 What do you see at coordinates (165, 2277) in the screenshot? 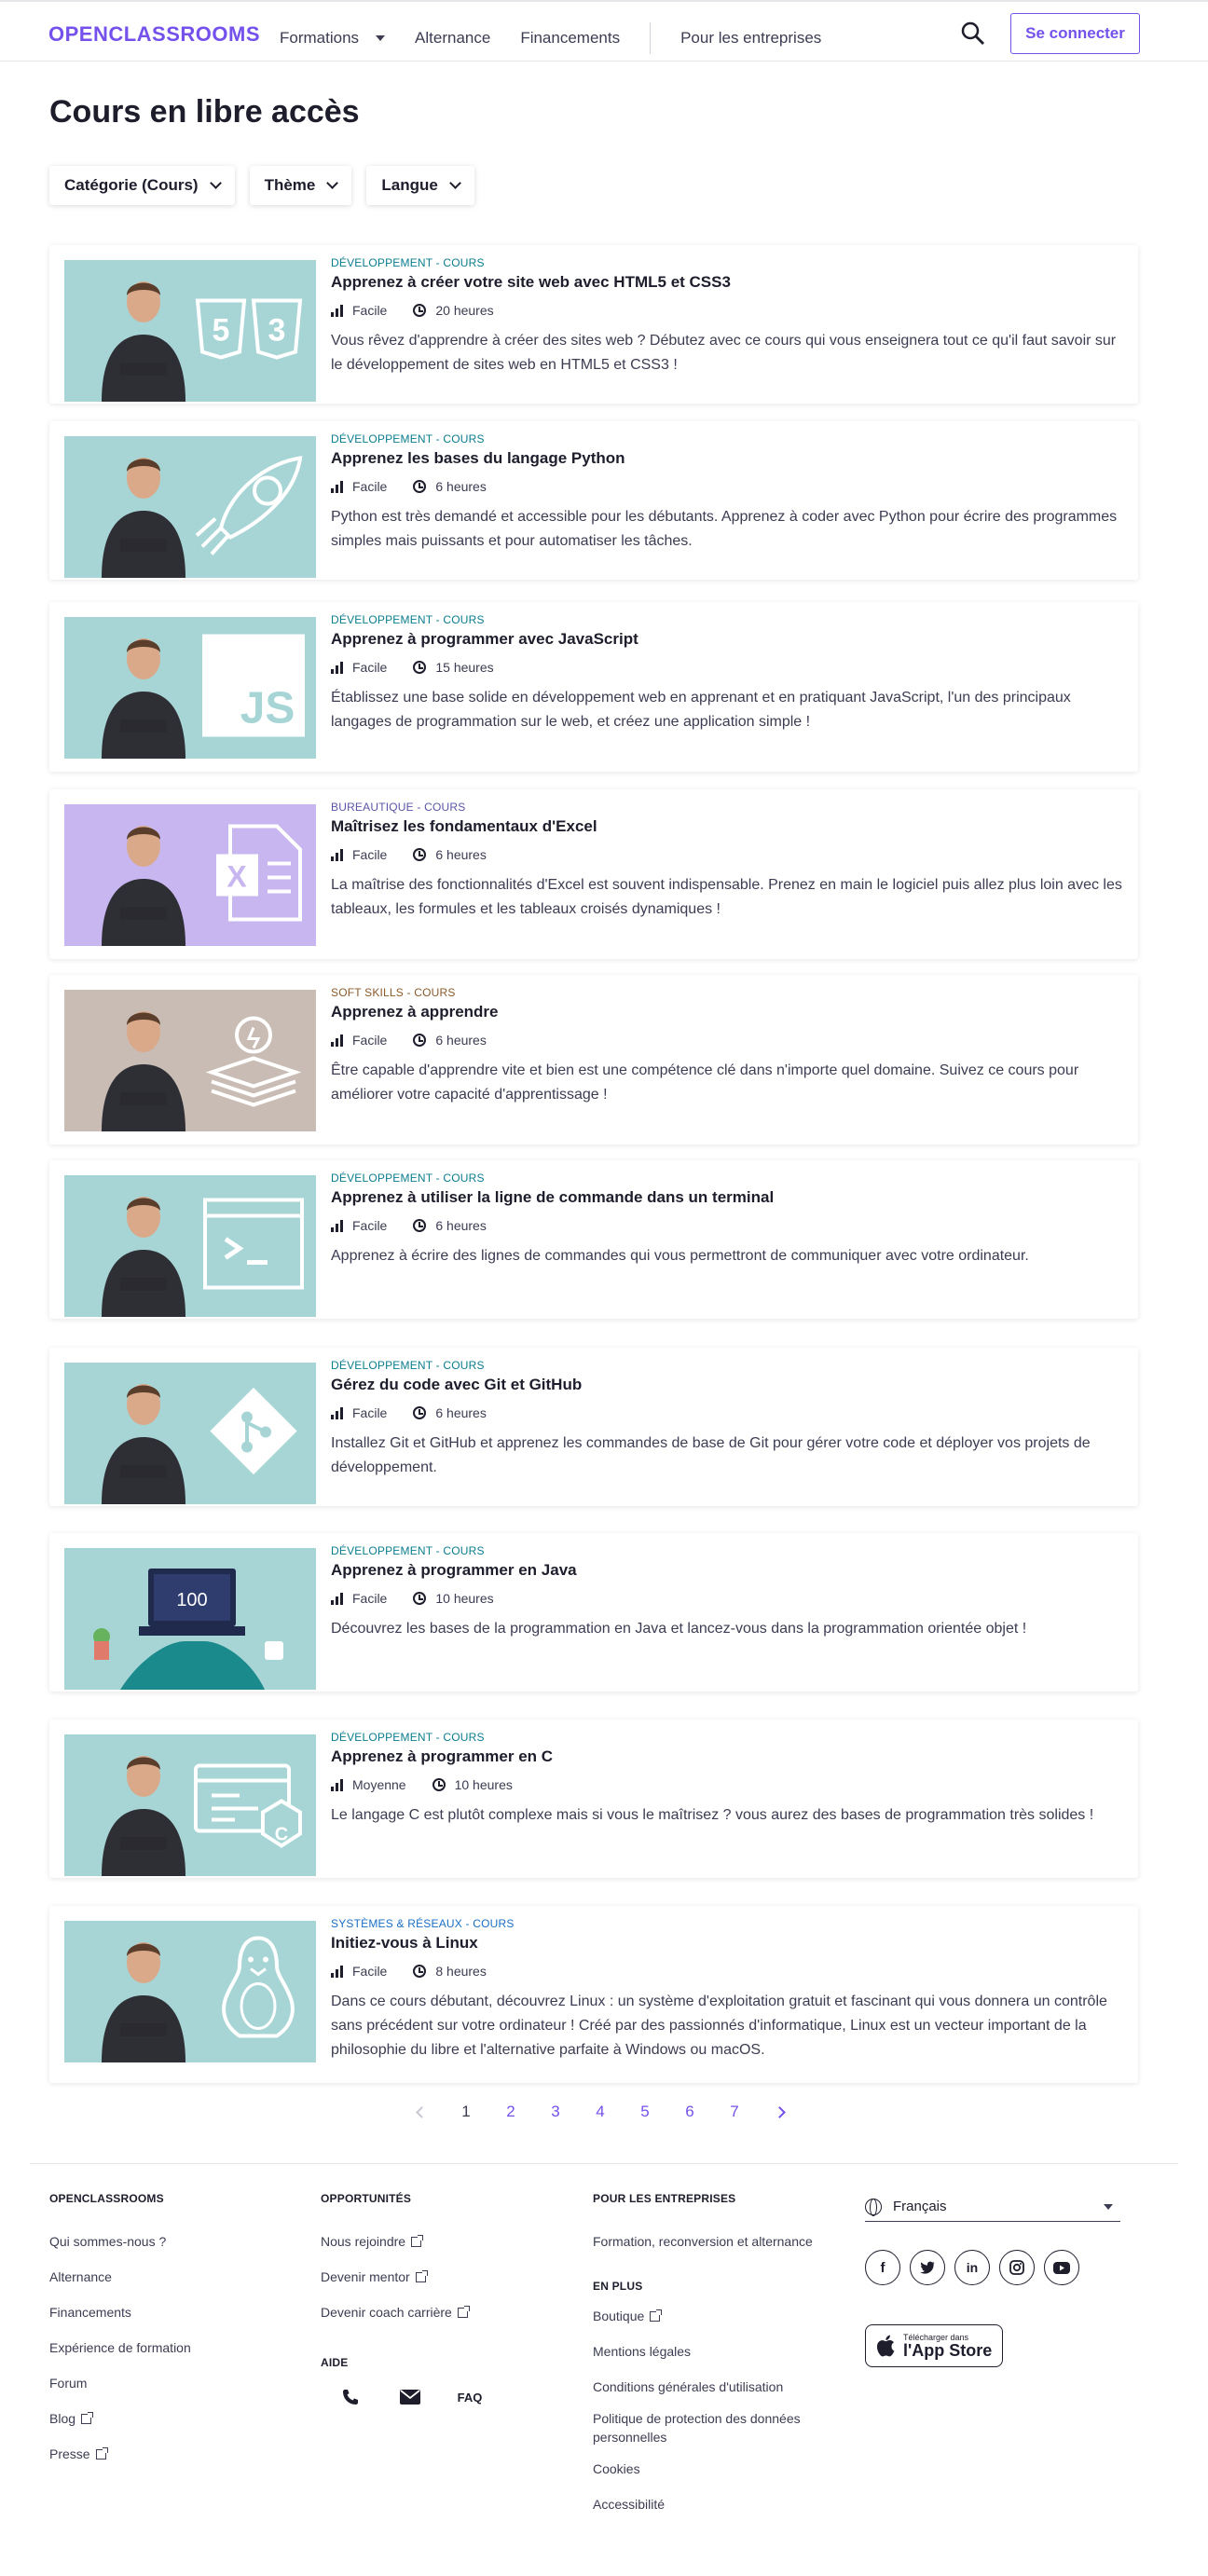
I see `footer-link-alternance: Alternance` at bounding box center [165, 2277].